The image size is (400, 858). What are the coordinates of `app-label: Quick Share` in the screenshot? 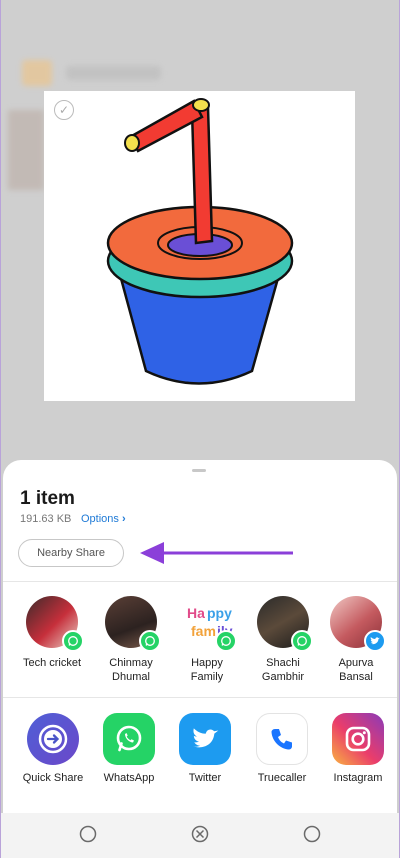 It's located at (53, 778).